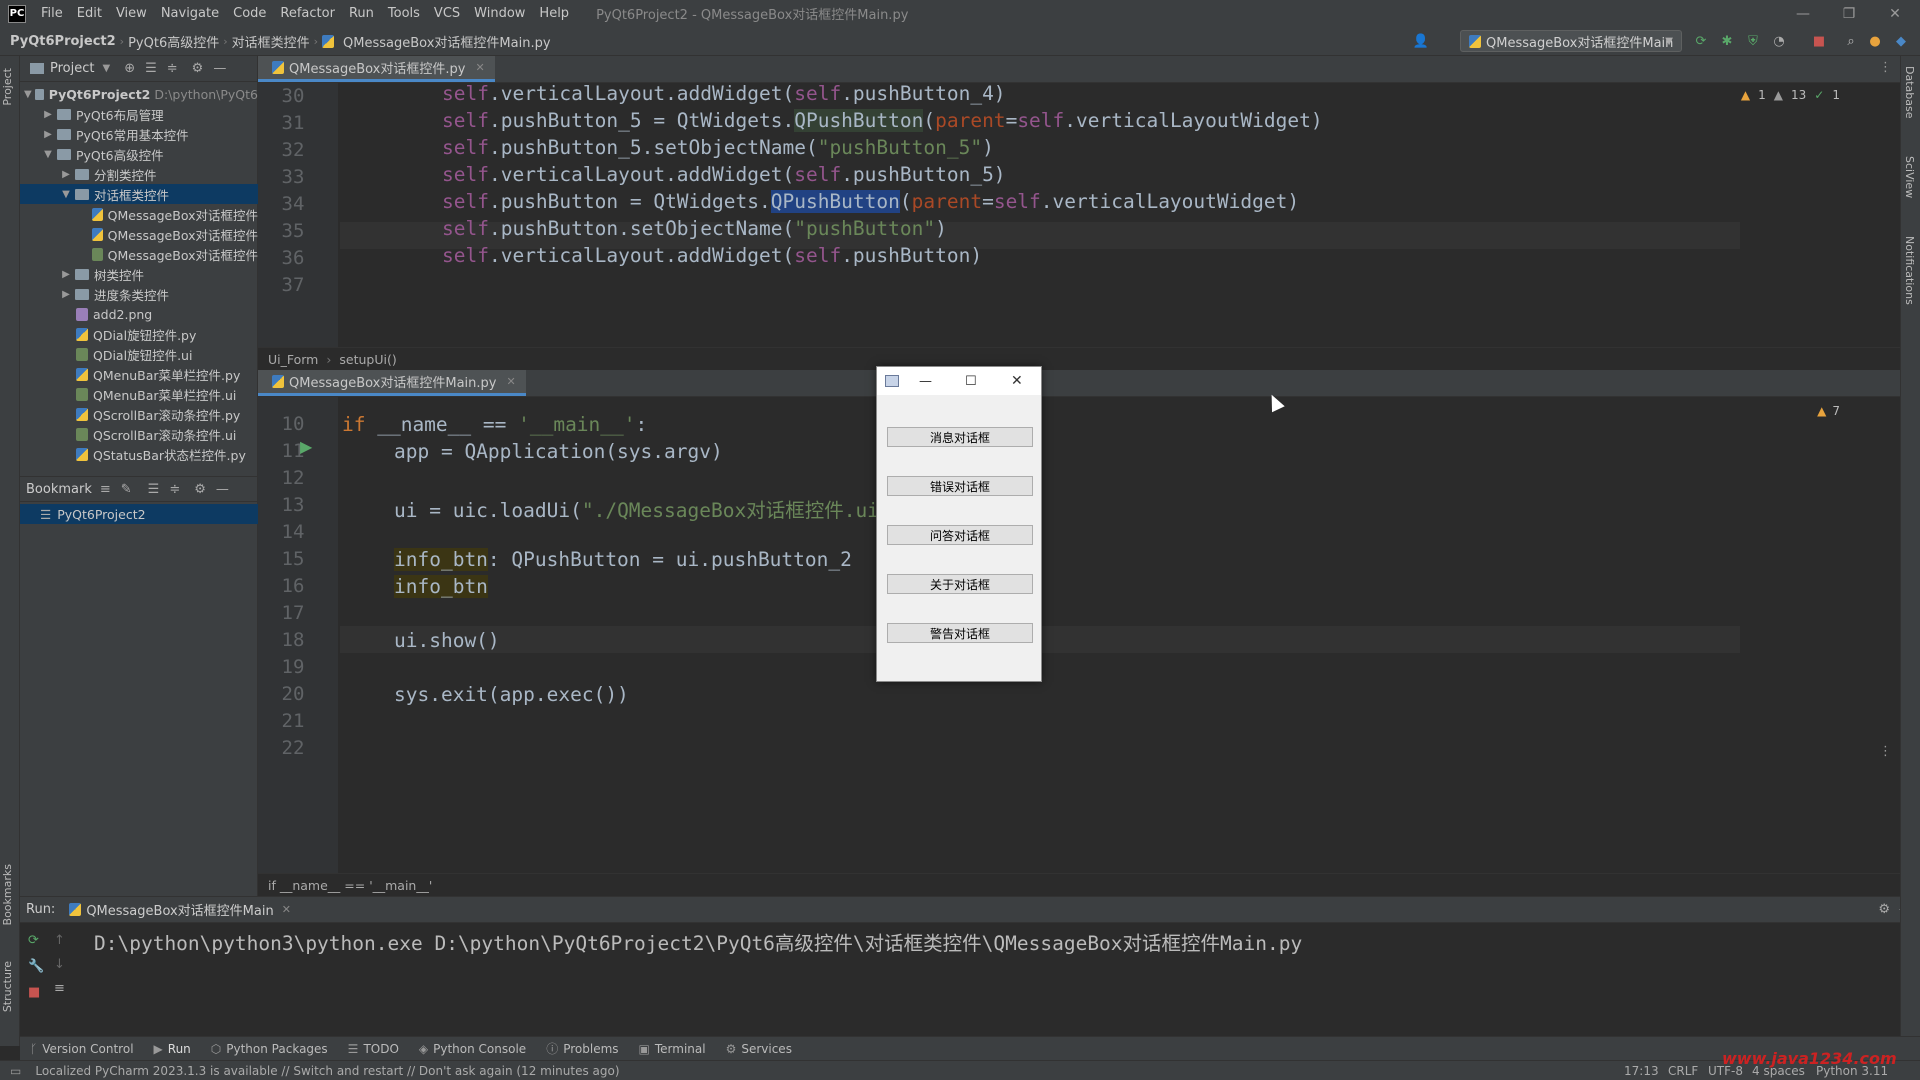  Describe the element at coordinates (960, 486) in the screenshot. I see `error-dialog-button: 错误对话框` at that location.